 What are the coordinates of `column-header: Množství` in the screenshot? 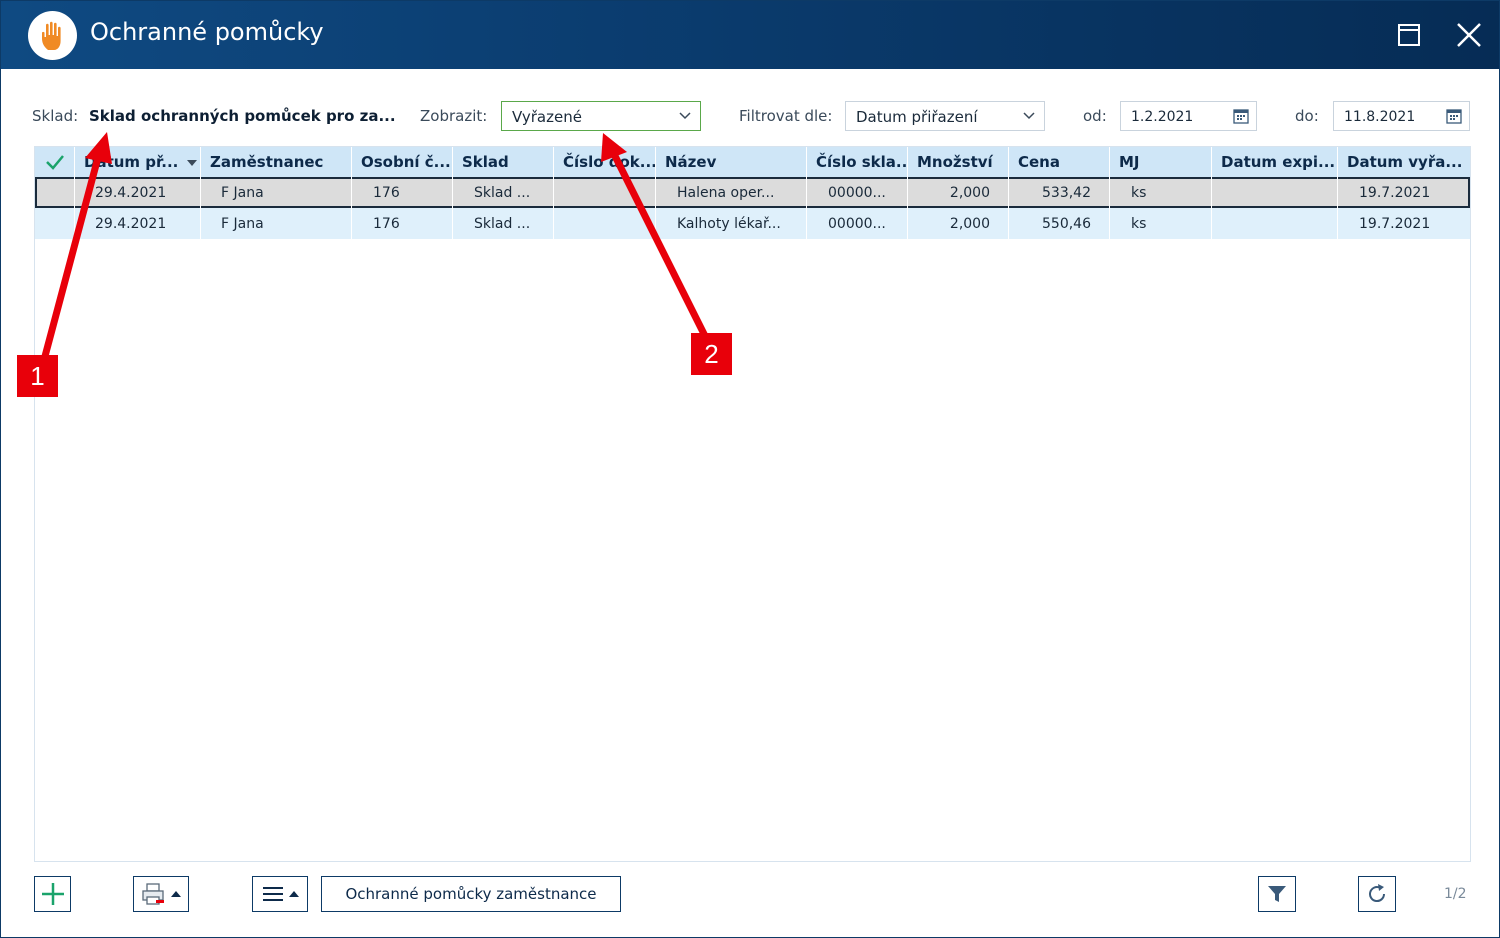 It's located at (958, 162).